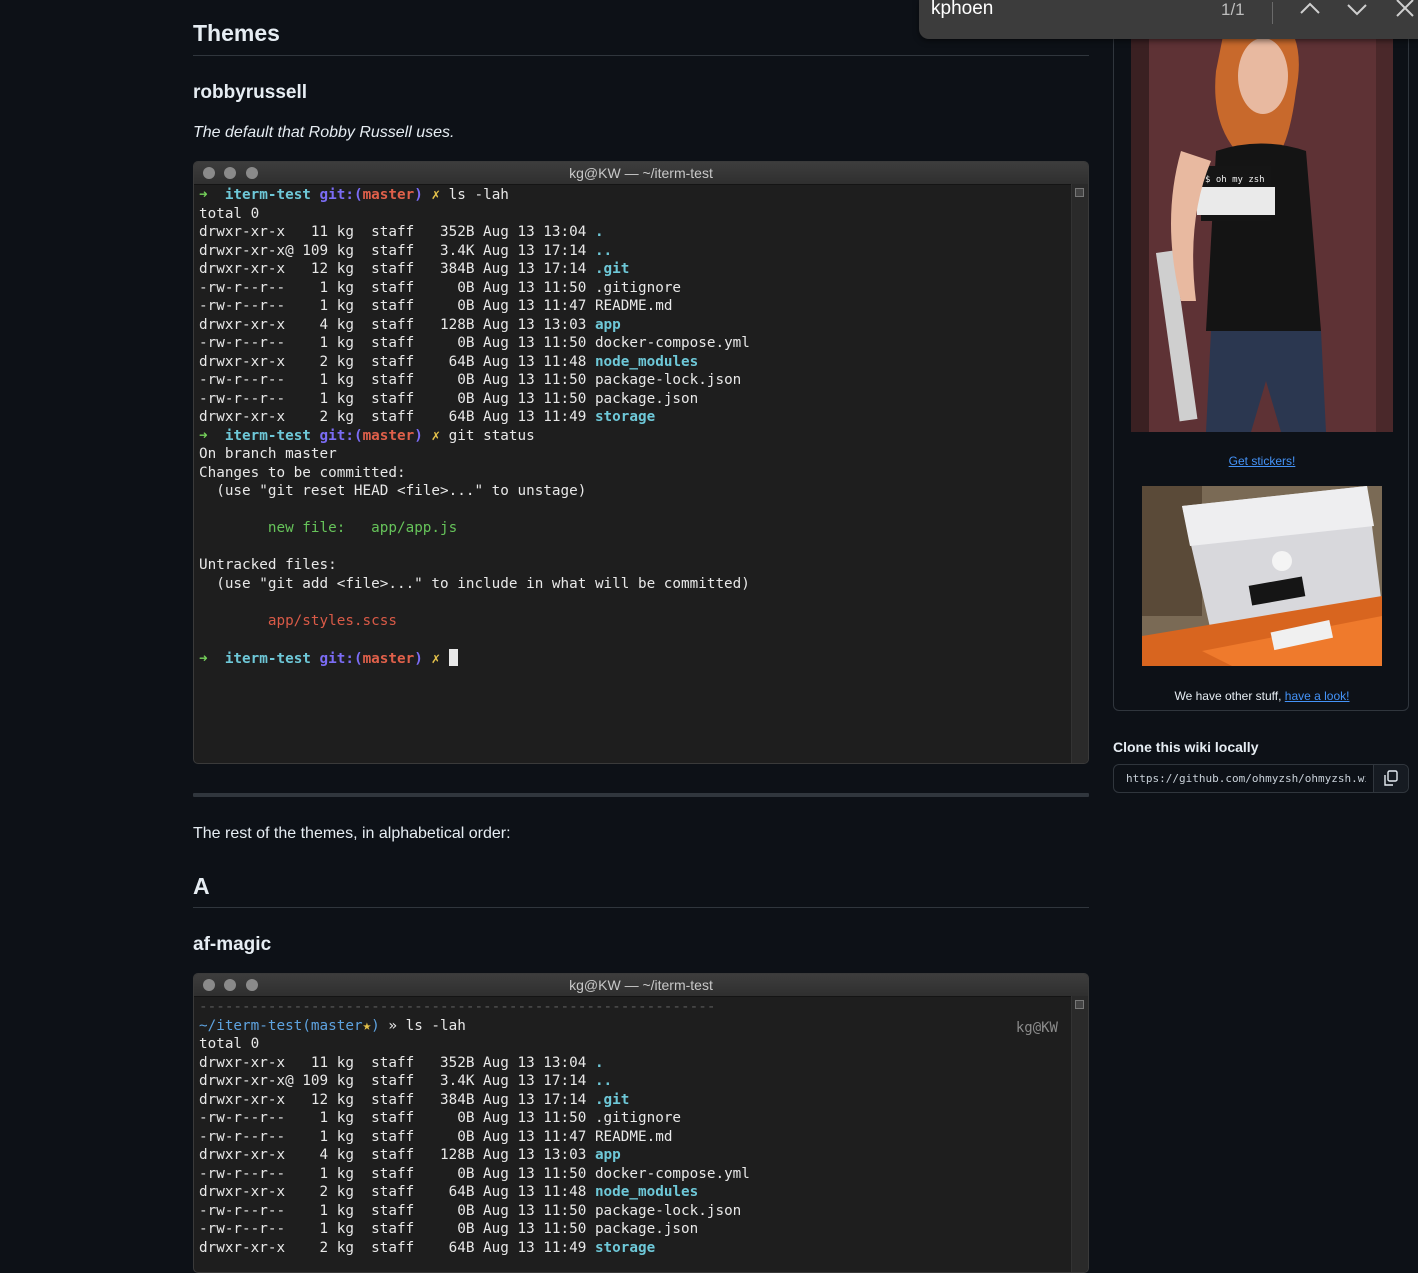 Image resolution: width=1418 pixels, height=1273 pixels. What do you see at coordinates (474, 436) in the screenshot?
I see `prompt-line: ➜ iterm-test git:(master) ✗ git status` at bounding box center [474, 436].